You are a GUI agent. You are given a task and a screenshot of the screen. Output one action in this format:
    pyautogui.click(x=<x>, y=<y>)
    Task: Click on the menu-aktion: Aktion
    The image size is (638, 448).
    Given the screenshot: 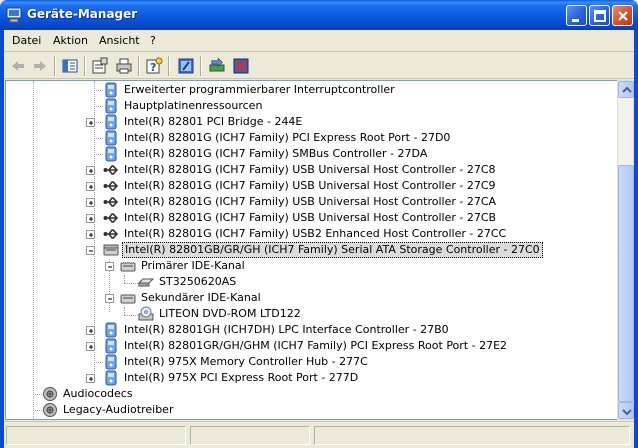 What is the action you would take?
    pyautogui.click(x=70, y=40)
    